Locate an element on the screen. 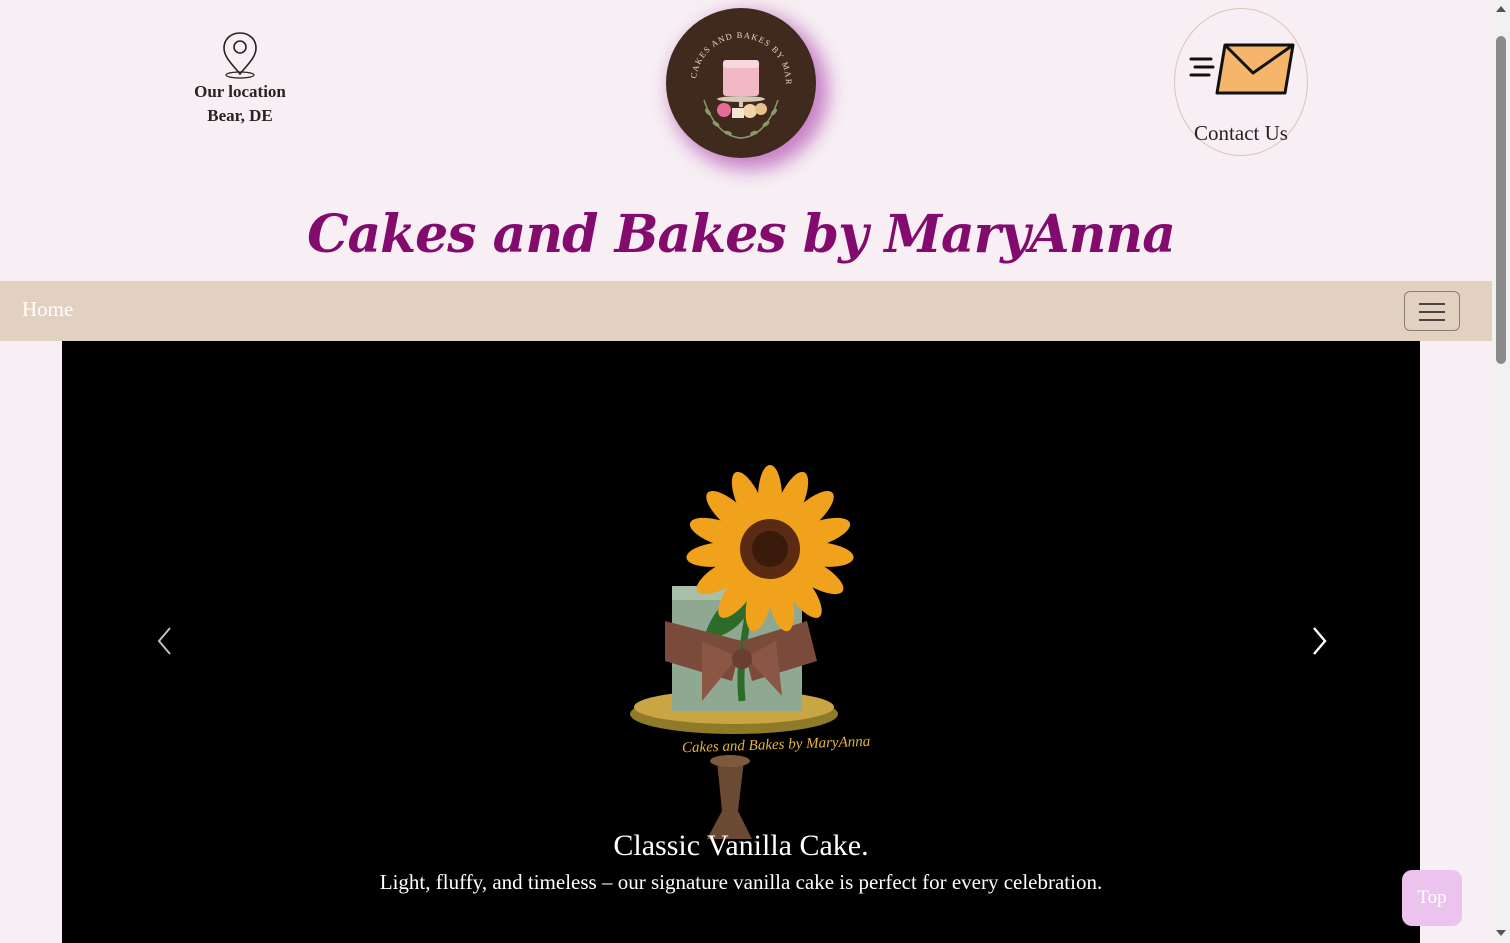 This screenshot has width=1510, height=943. scrollbar-thumb is located at coordinates (1501, 200).